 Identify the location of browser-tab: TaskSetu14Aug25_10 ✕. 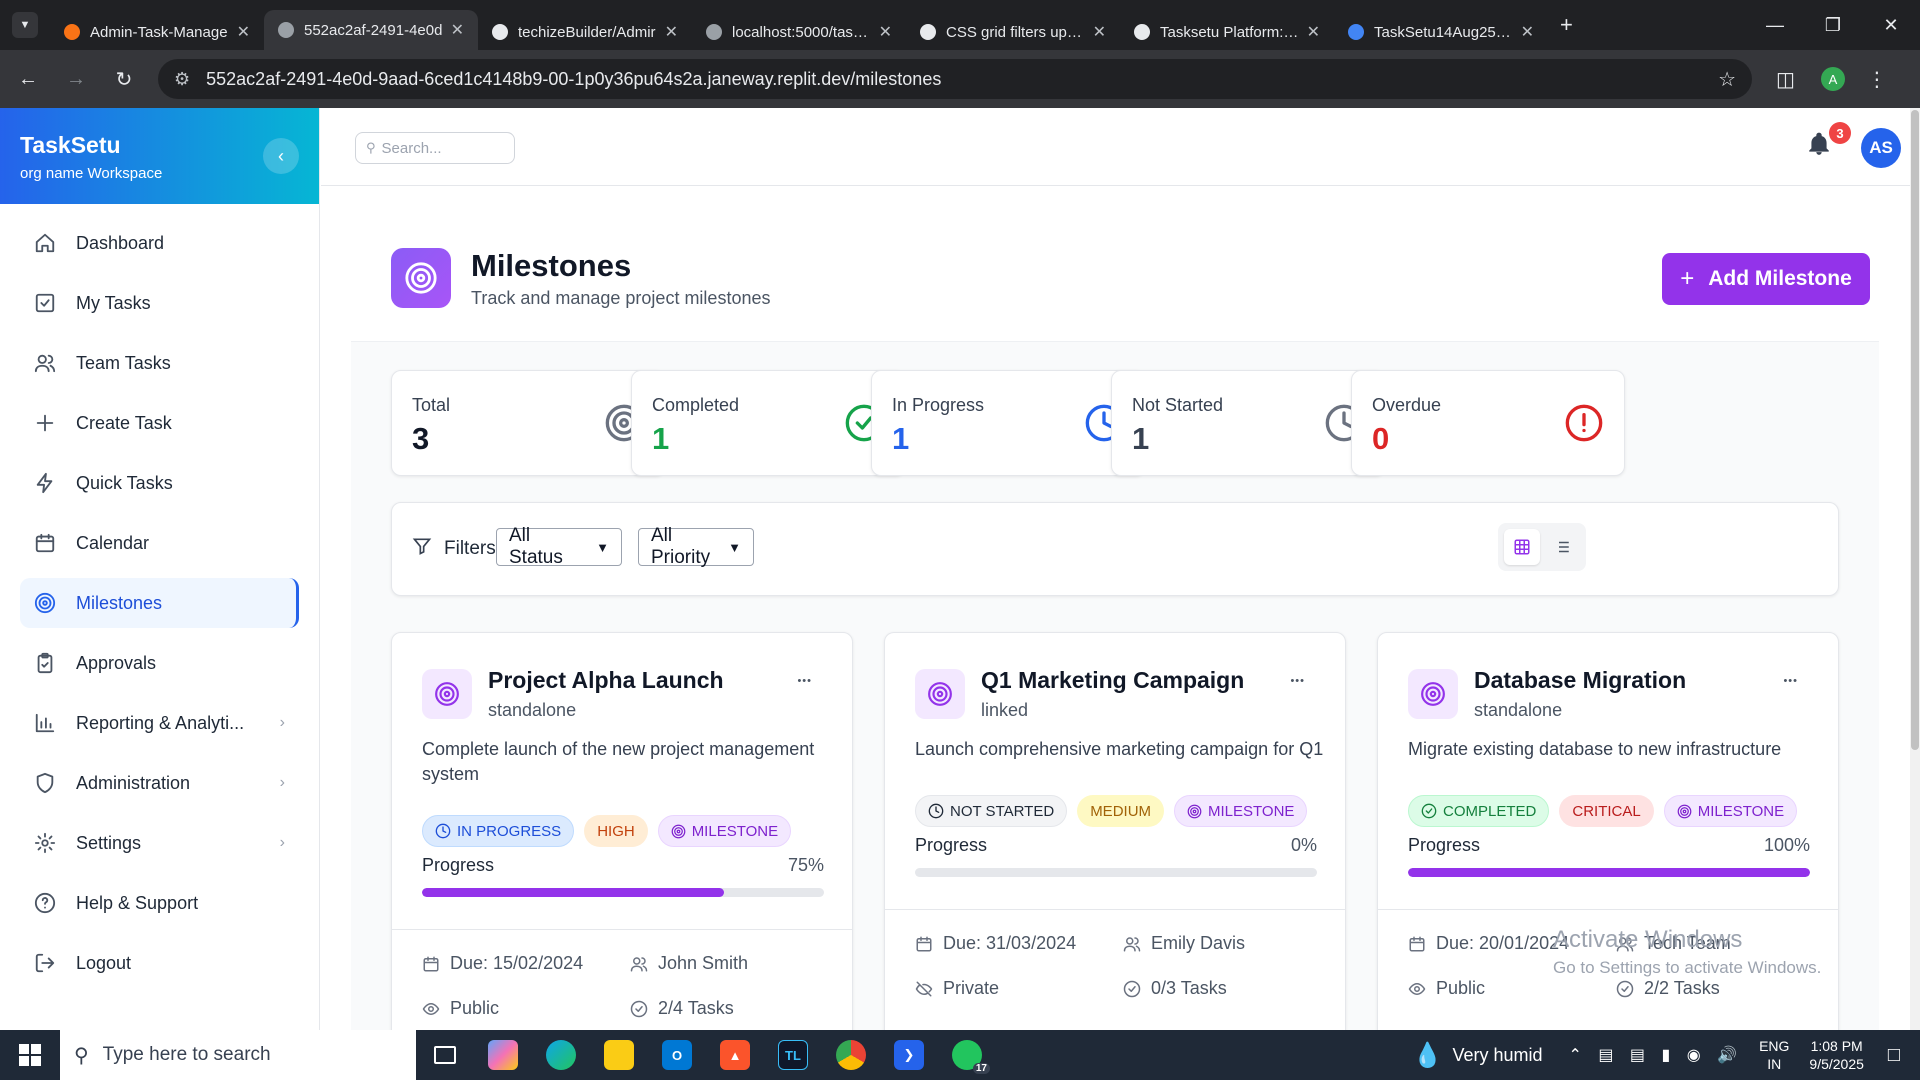
(1441, 32).